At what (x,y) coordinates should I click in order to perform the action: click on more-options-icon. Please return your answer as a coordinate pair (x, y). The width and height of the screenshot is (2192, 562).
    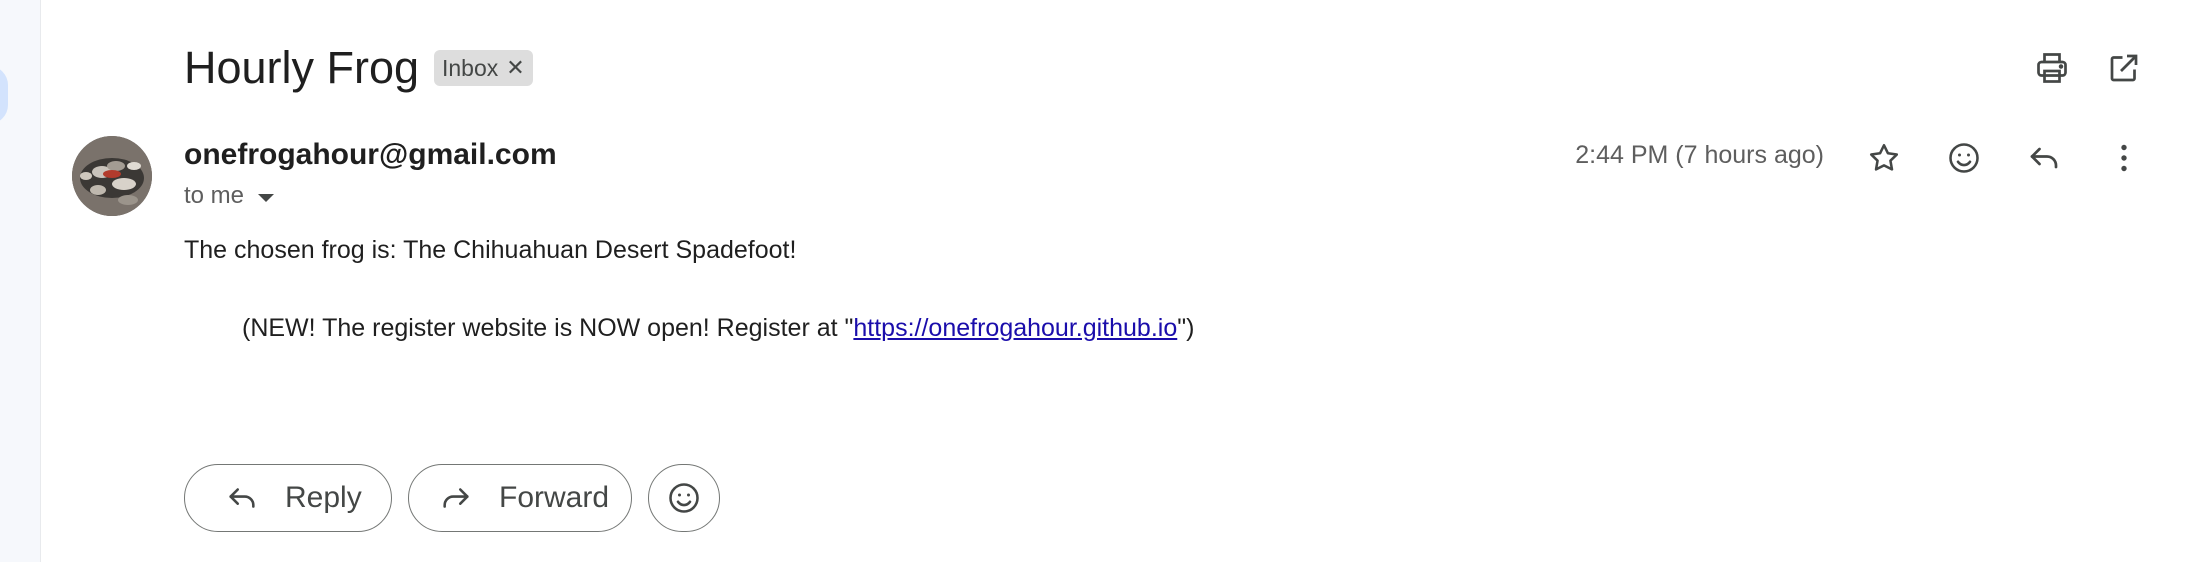
    Looking at the image, I should click on (2124, 158).